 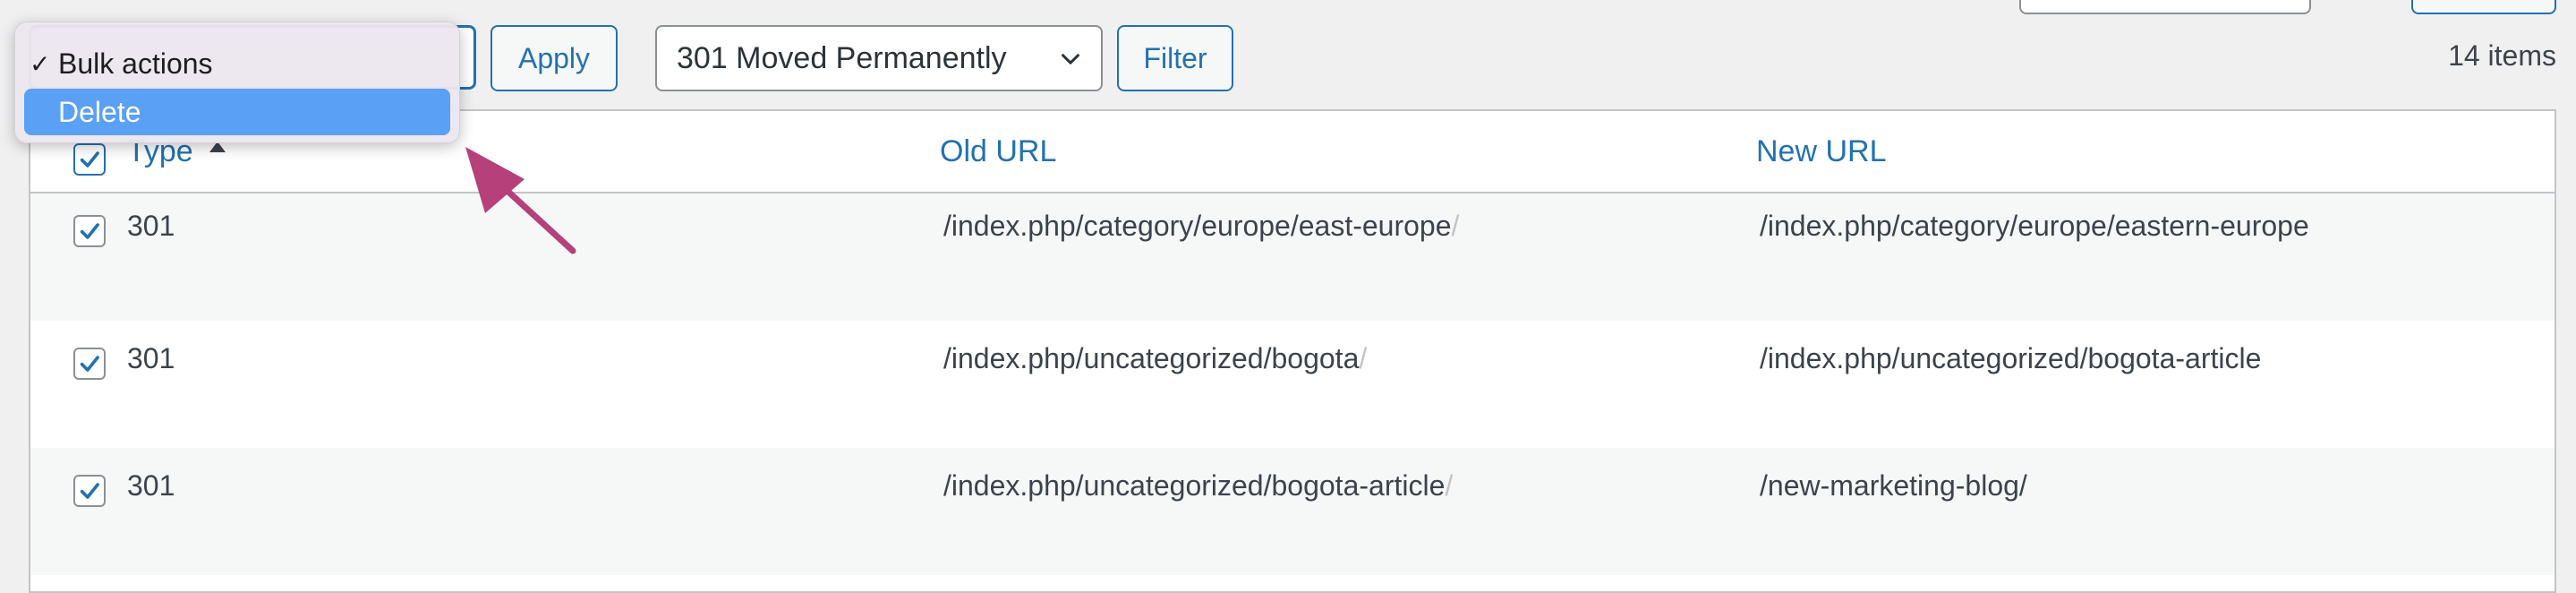 What do you see at coordinates (135, 64) in the screenshot?
I see `dropdown-option-label: Bulk actions` at bounding box center [135, 64].